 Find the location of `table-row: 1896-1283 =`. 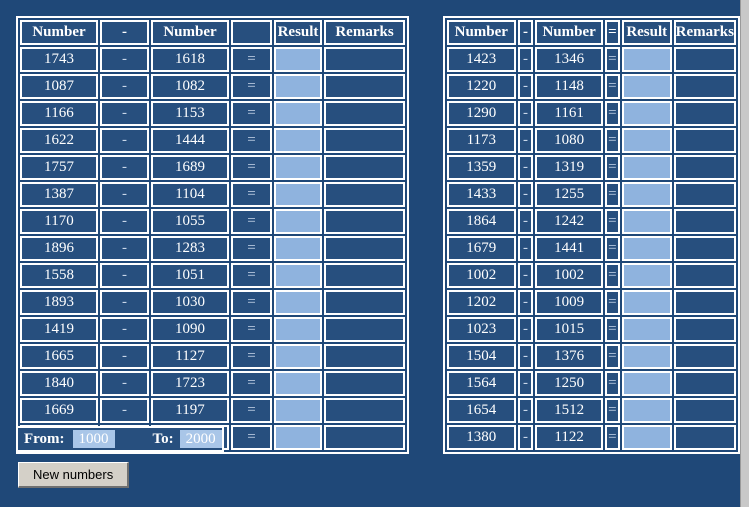

table-row: 1896-1283 = is located at coordinates (212, 248).